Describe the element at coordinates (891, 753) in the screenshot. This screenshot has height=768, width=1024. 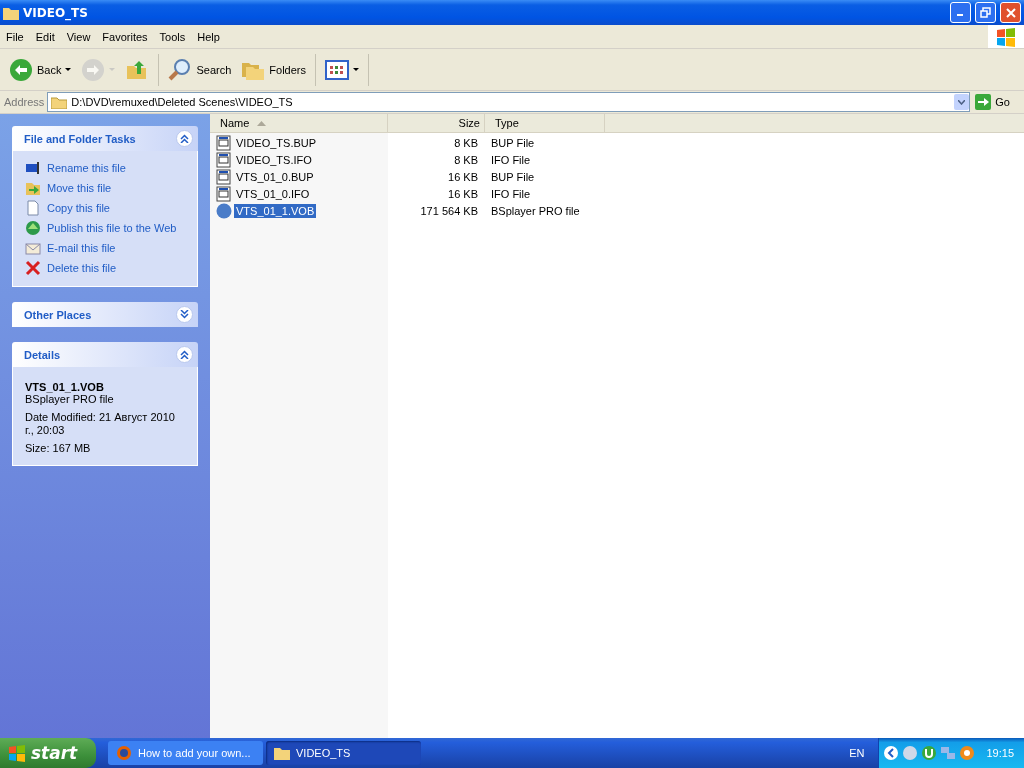
I see `tray-expand-icon` at that location.